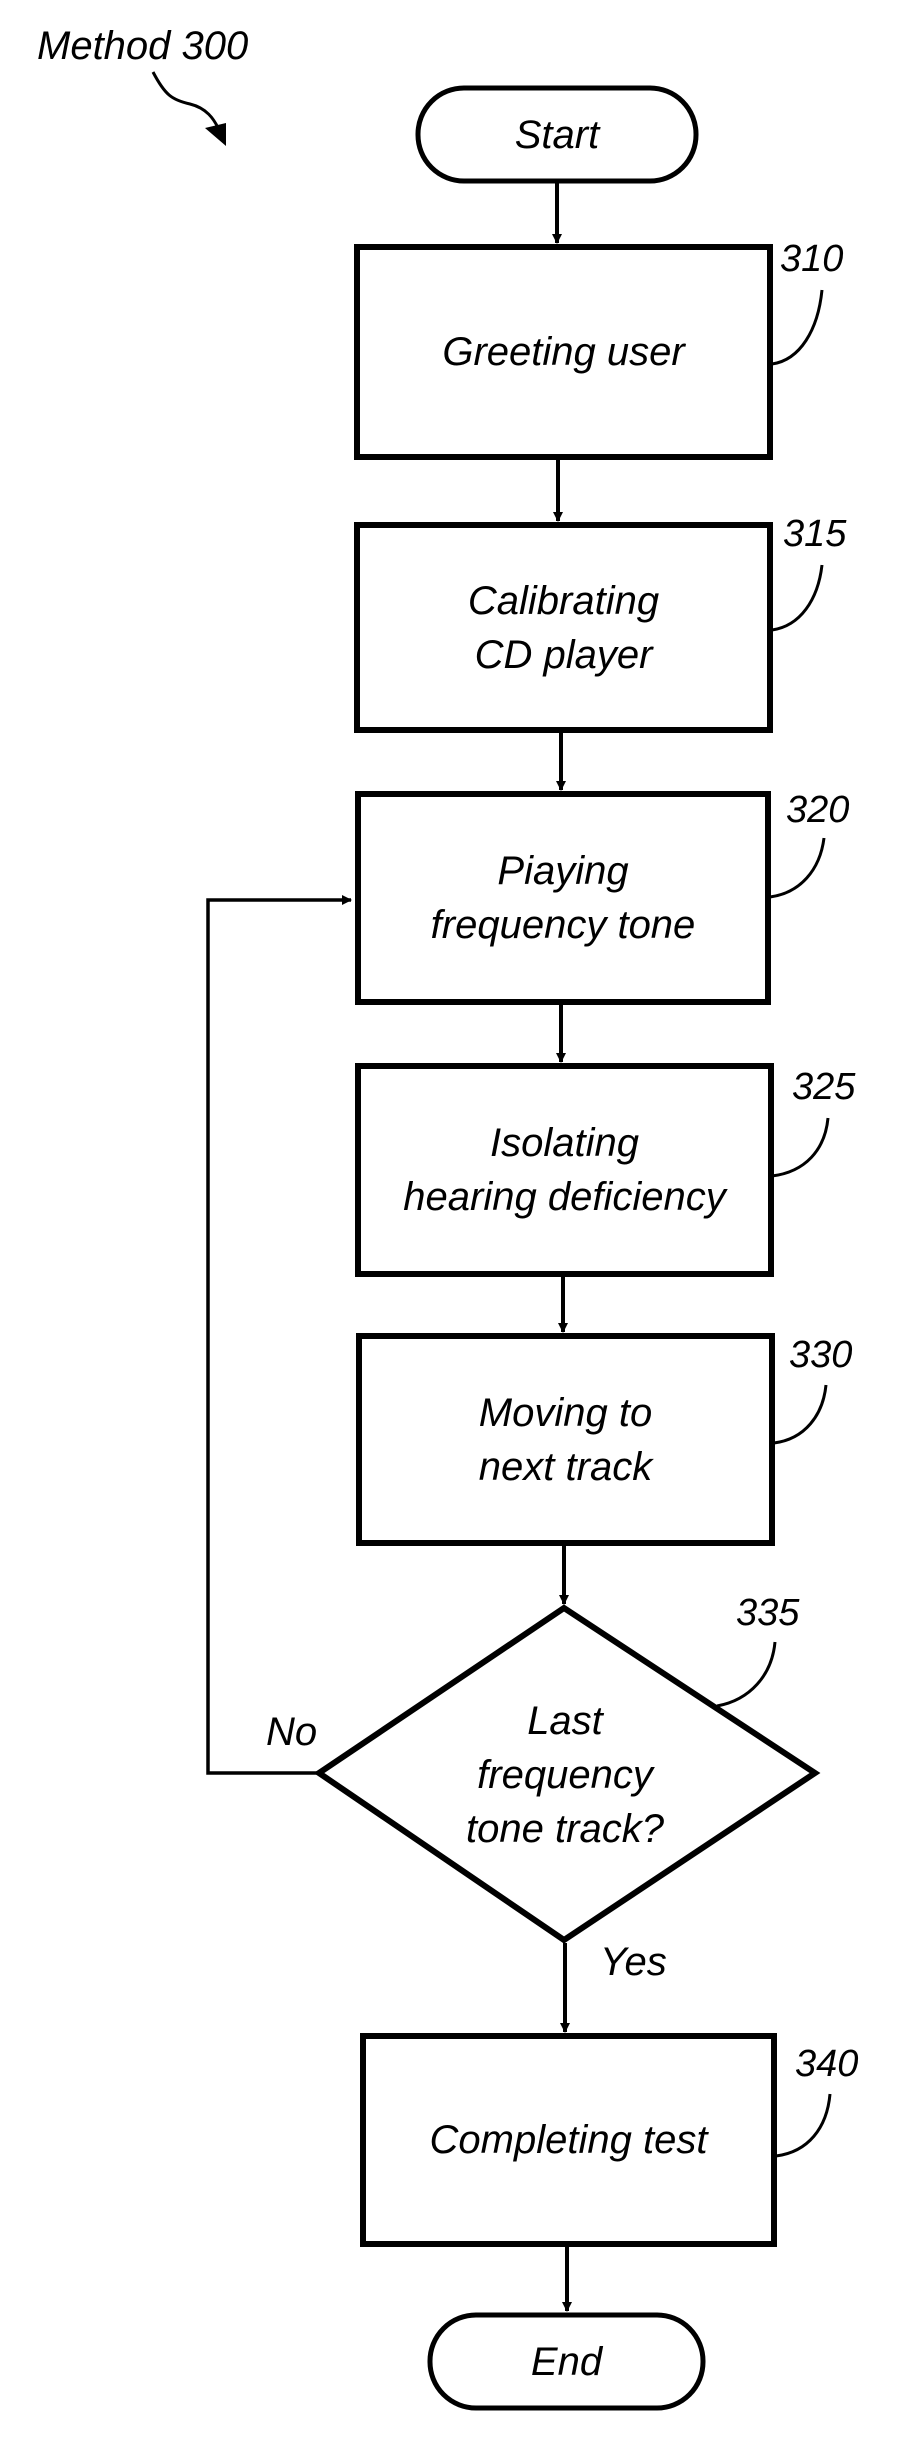 The image size is (906, 2453). Describe the element at coordinates (563, 898) in the screenshot. I see `node-320: Piaying frequency tone` at that location.